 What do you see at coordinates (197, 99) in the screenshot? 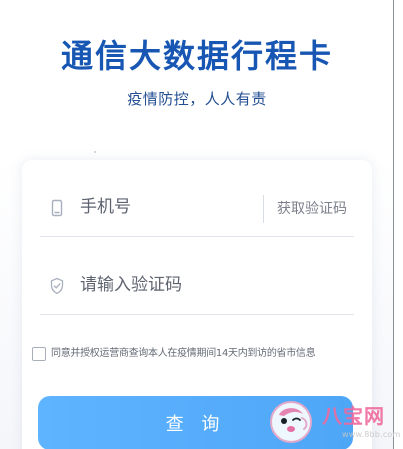
I see `page-subtitle: 疫情防控，人人有责` at bounding box center [197, 99].